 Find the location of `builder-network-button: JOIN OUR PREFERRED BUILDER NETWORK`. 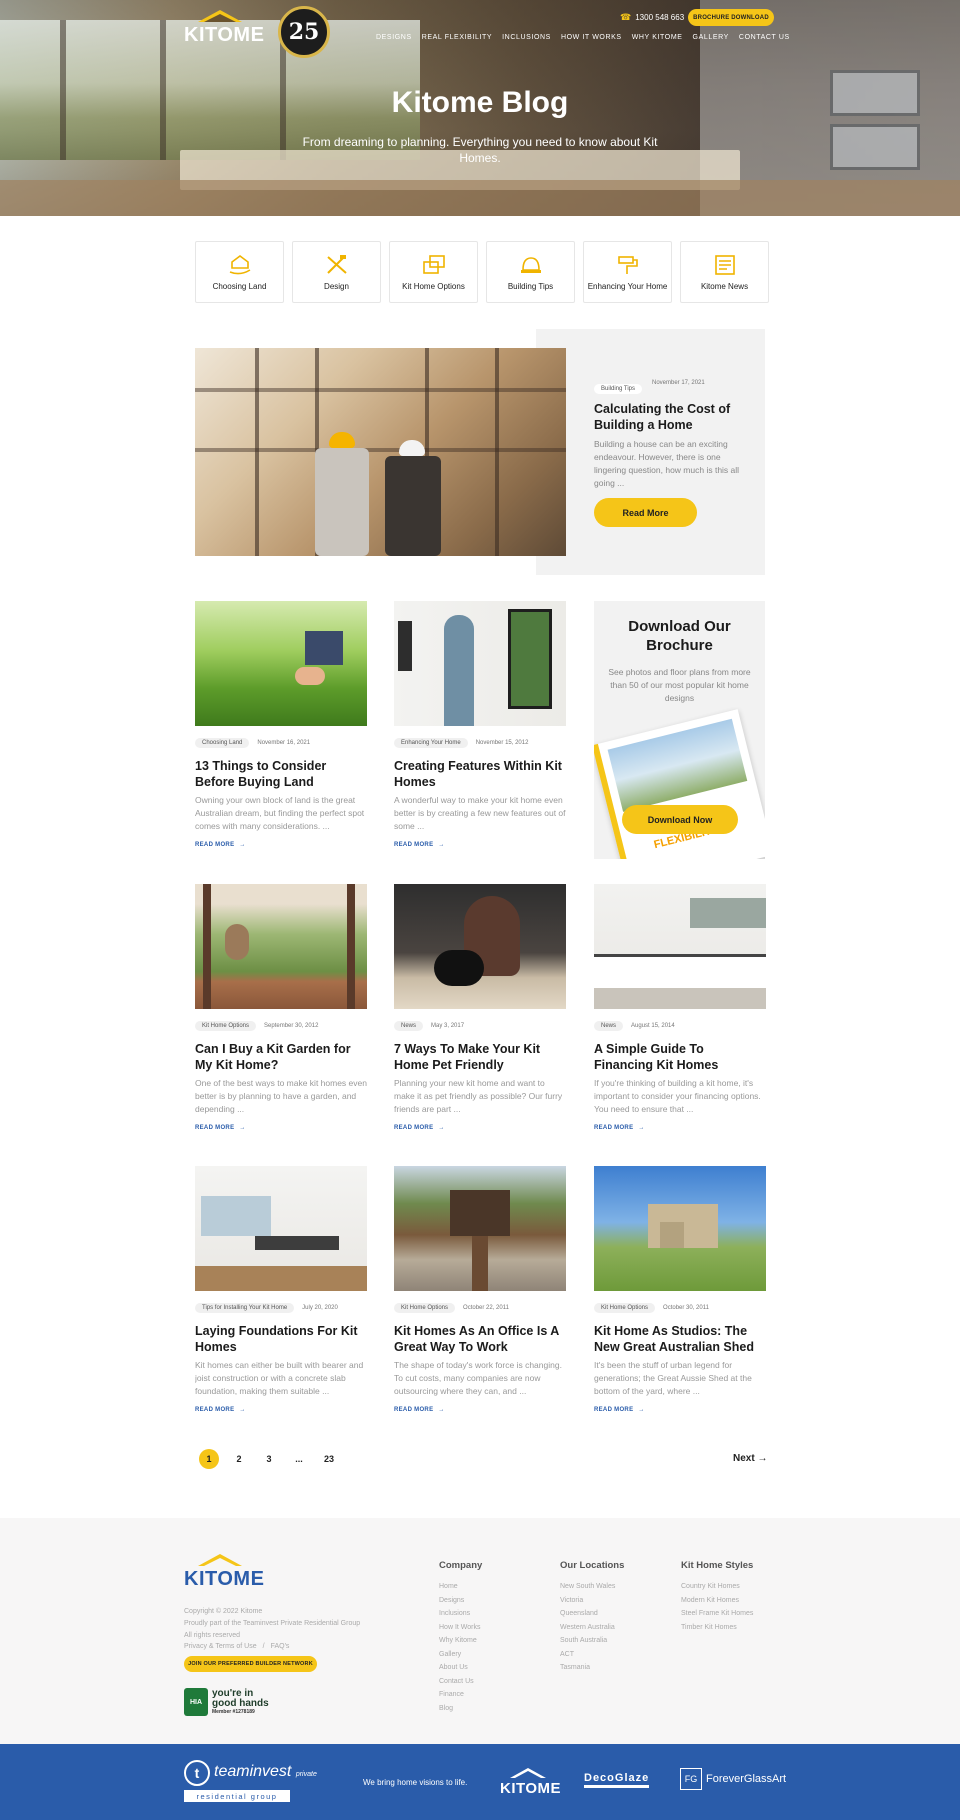

builder-network-button: JOIN OUR PREFERRED BUILDER NETWORK is located at coordinates (250, 1664).